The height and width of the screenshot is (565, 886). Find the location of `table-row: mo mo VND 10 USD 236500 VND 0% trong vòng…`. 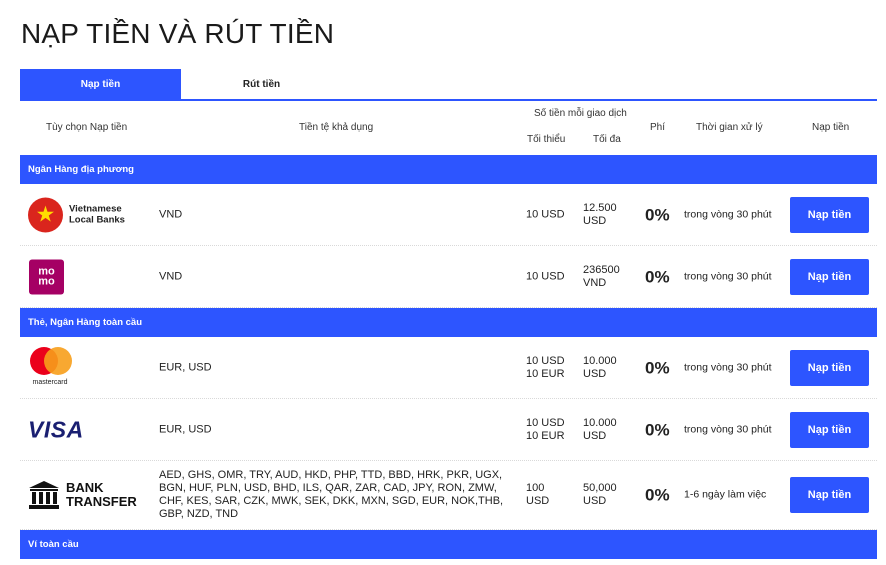

table-row: mo mo VND 10 USD 236500 VND 0% trong vòng… is located at coordinates (448, 277).